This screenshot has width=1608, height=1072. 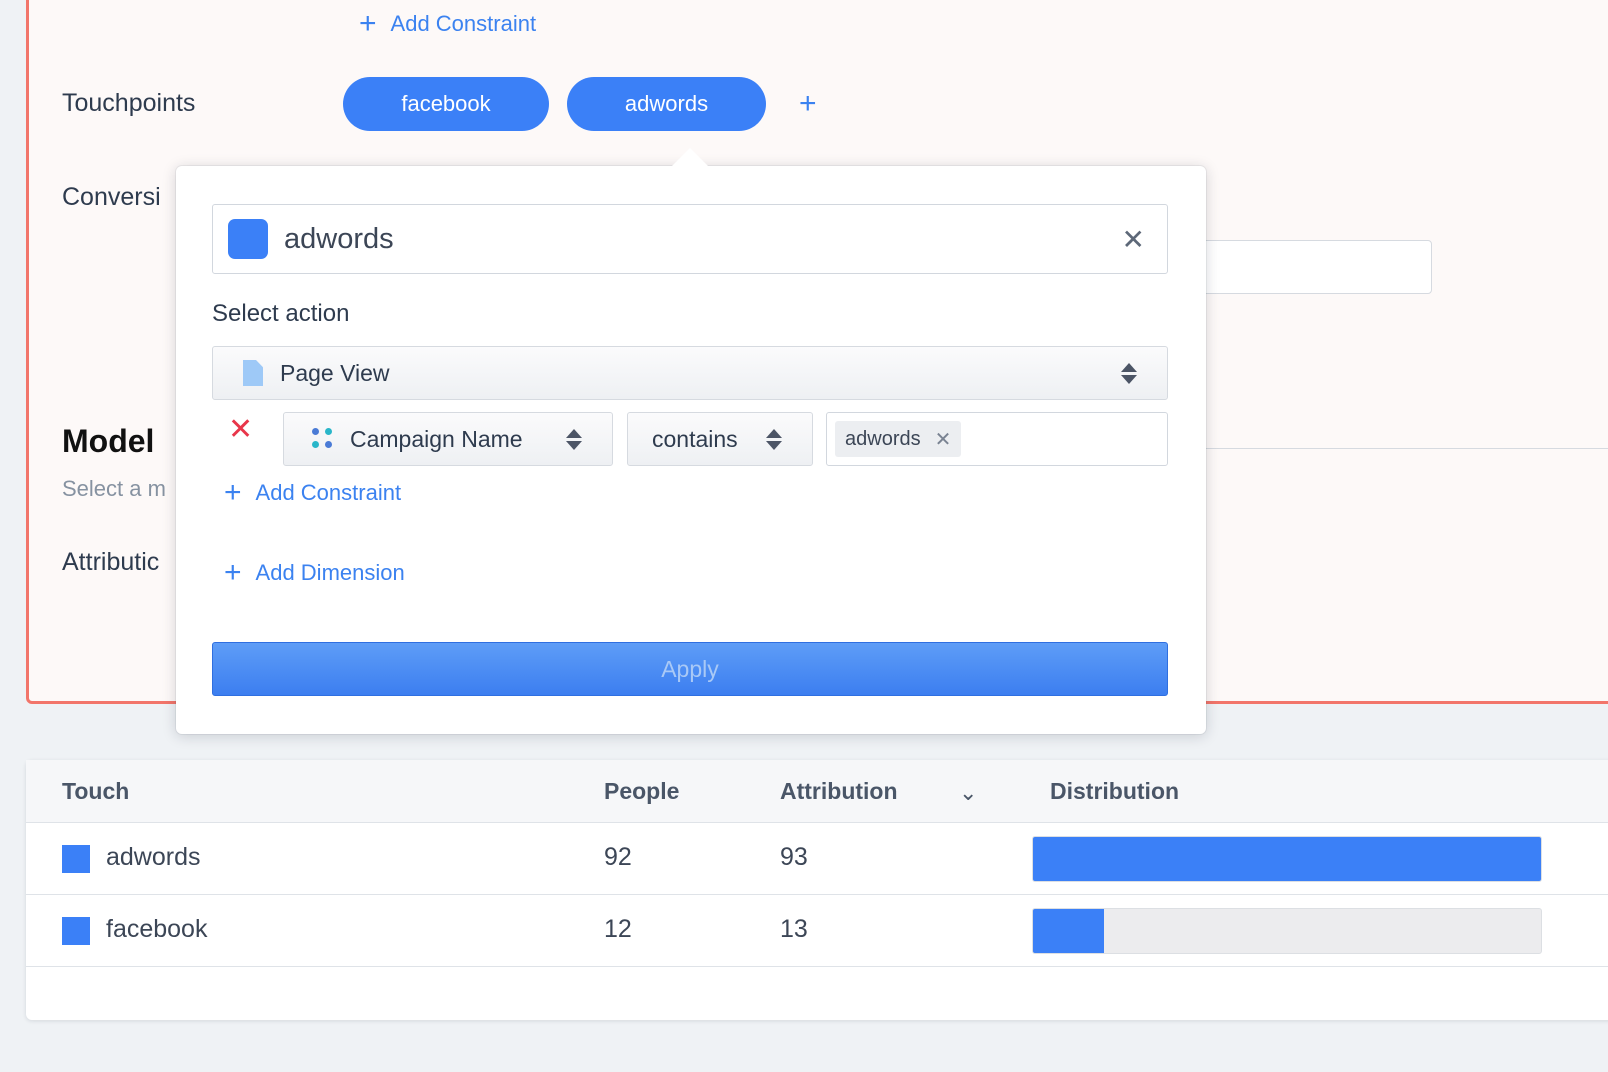 I want to click on select-action-label: Select action, so click(x=281, y=313).